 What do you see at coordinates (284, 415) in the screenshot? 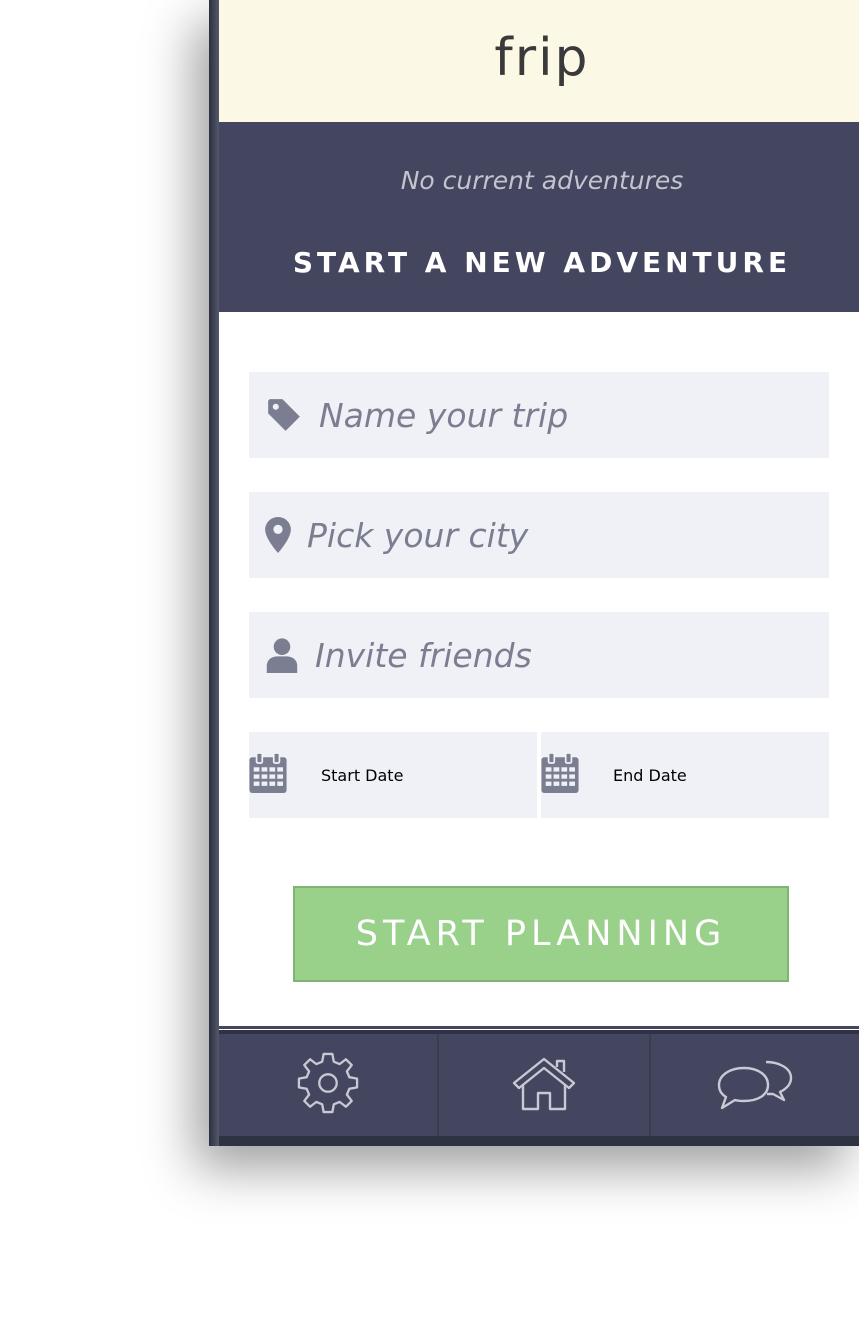
I see `tag-icon` at bounding box center [284, 415].